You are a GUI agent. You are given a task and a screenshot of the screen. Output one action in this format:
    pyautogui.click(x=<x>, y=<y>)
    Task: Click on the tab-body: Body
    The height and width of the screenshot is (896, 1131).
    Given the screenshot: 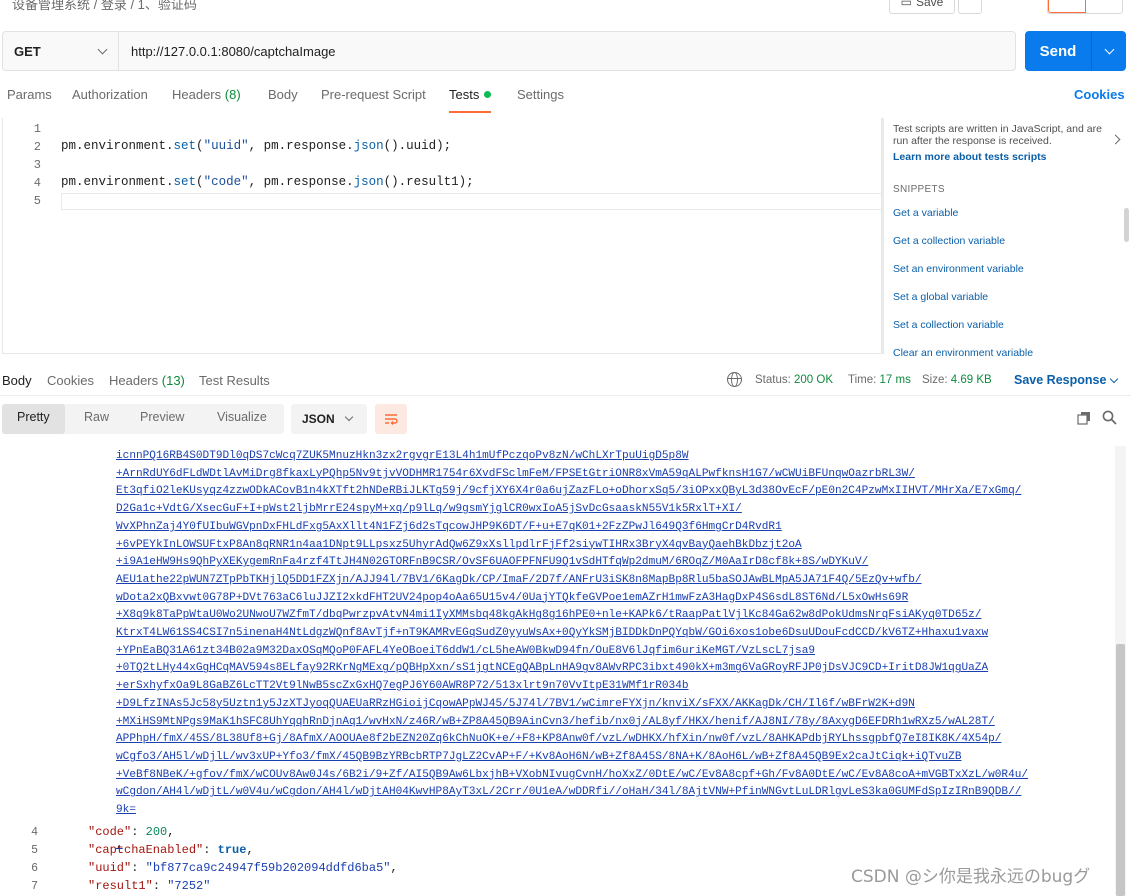 What is the action you would take?
    pyautogui.click(x=283, y=94)
    